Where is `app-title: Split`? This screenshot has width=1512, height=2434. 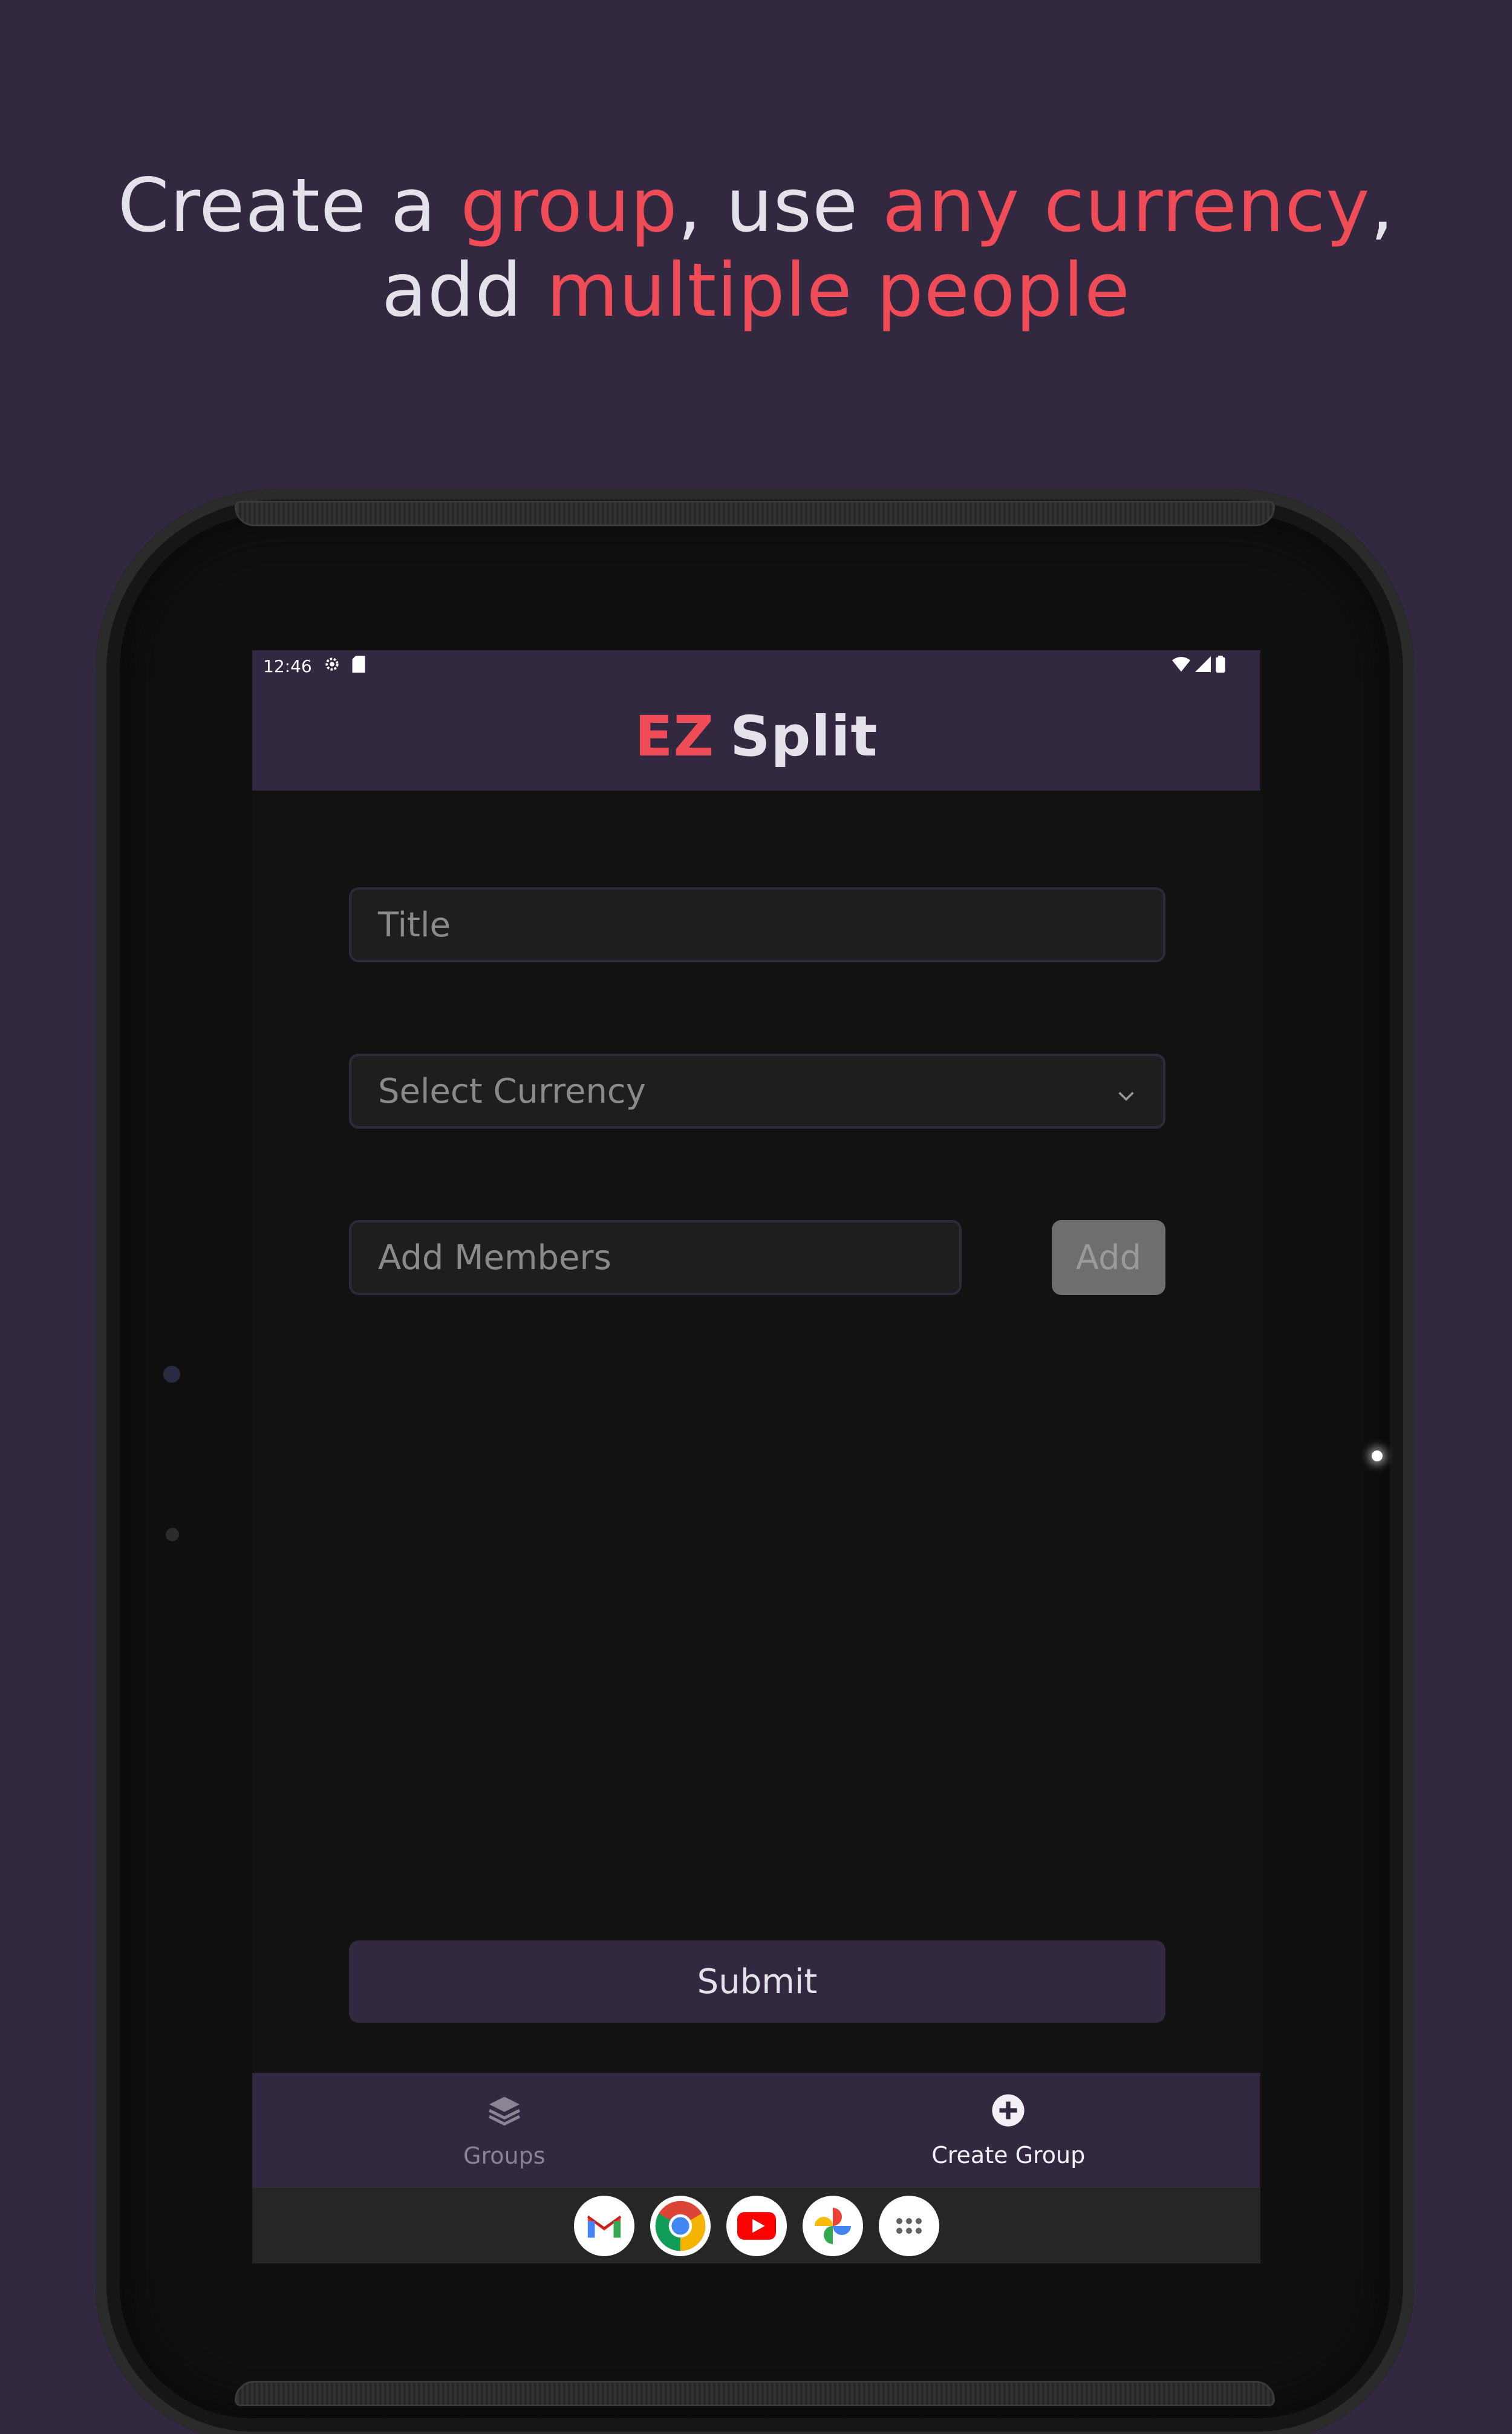 app-title: Split is located at coordinates (804, 736).